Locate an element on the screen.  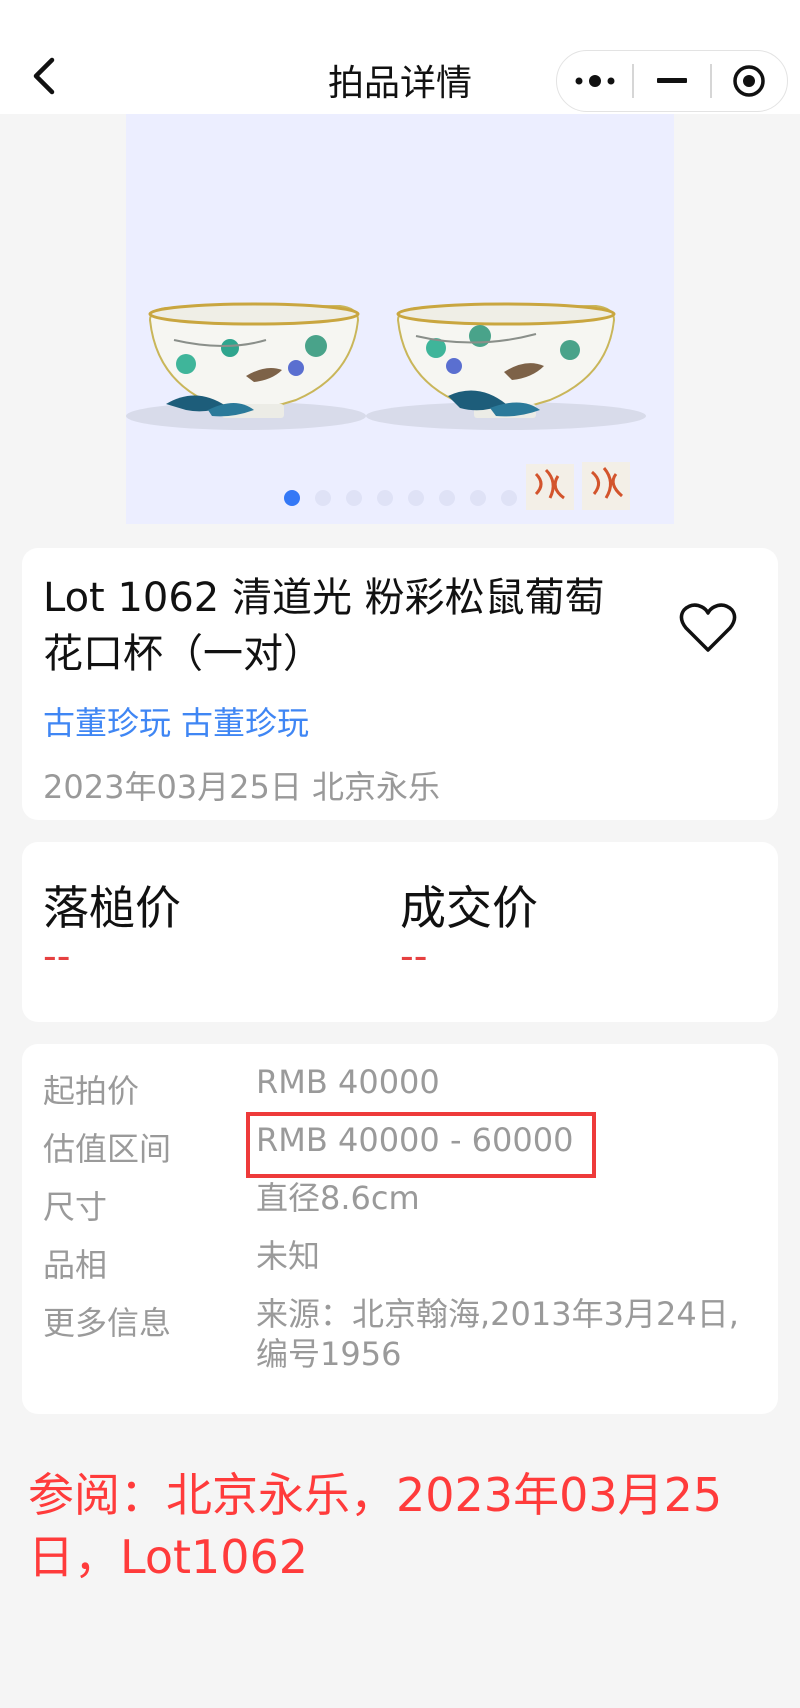
mini-program-capsule is located at coordinates (672, 81).